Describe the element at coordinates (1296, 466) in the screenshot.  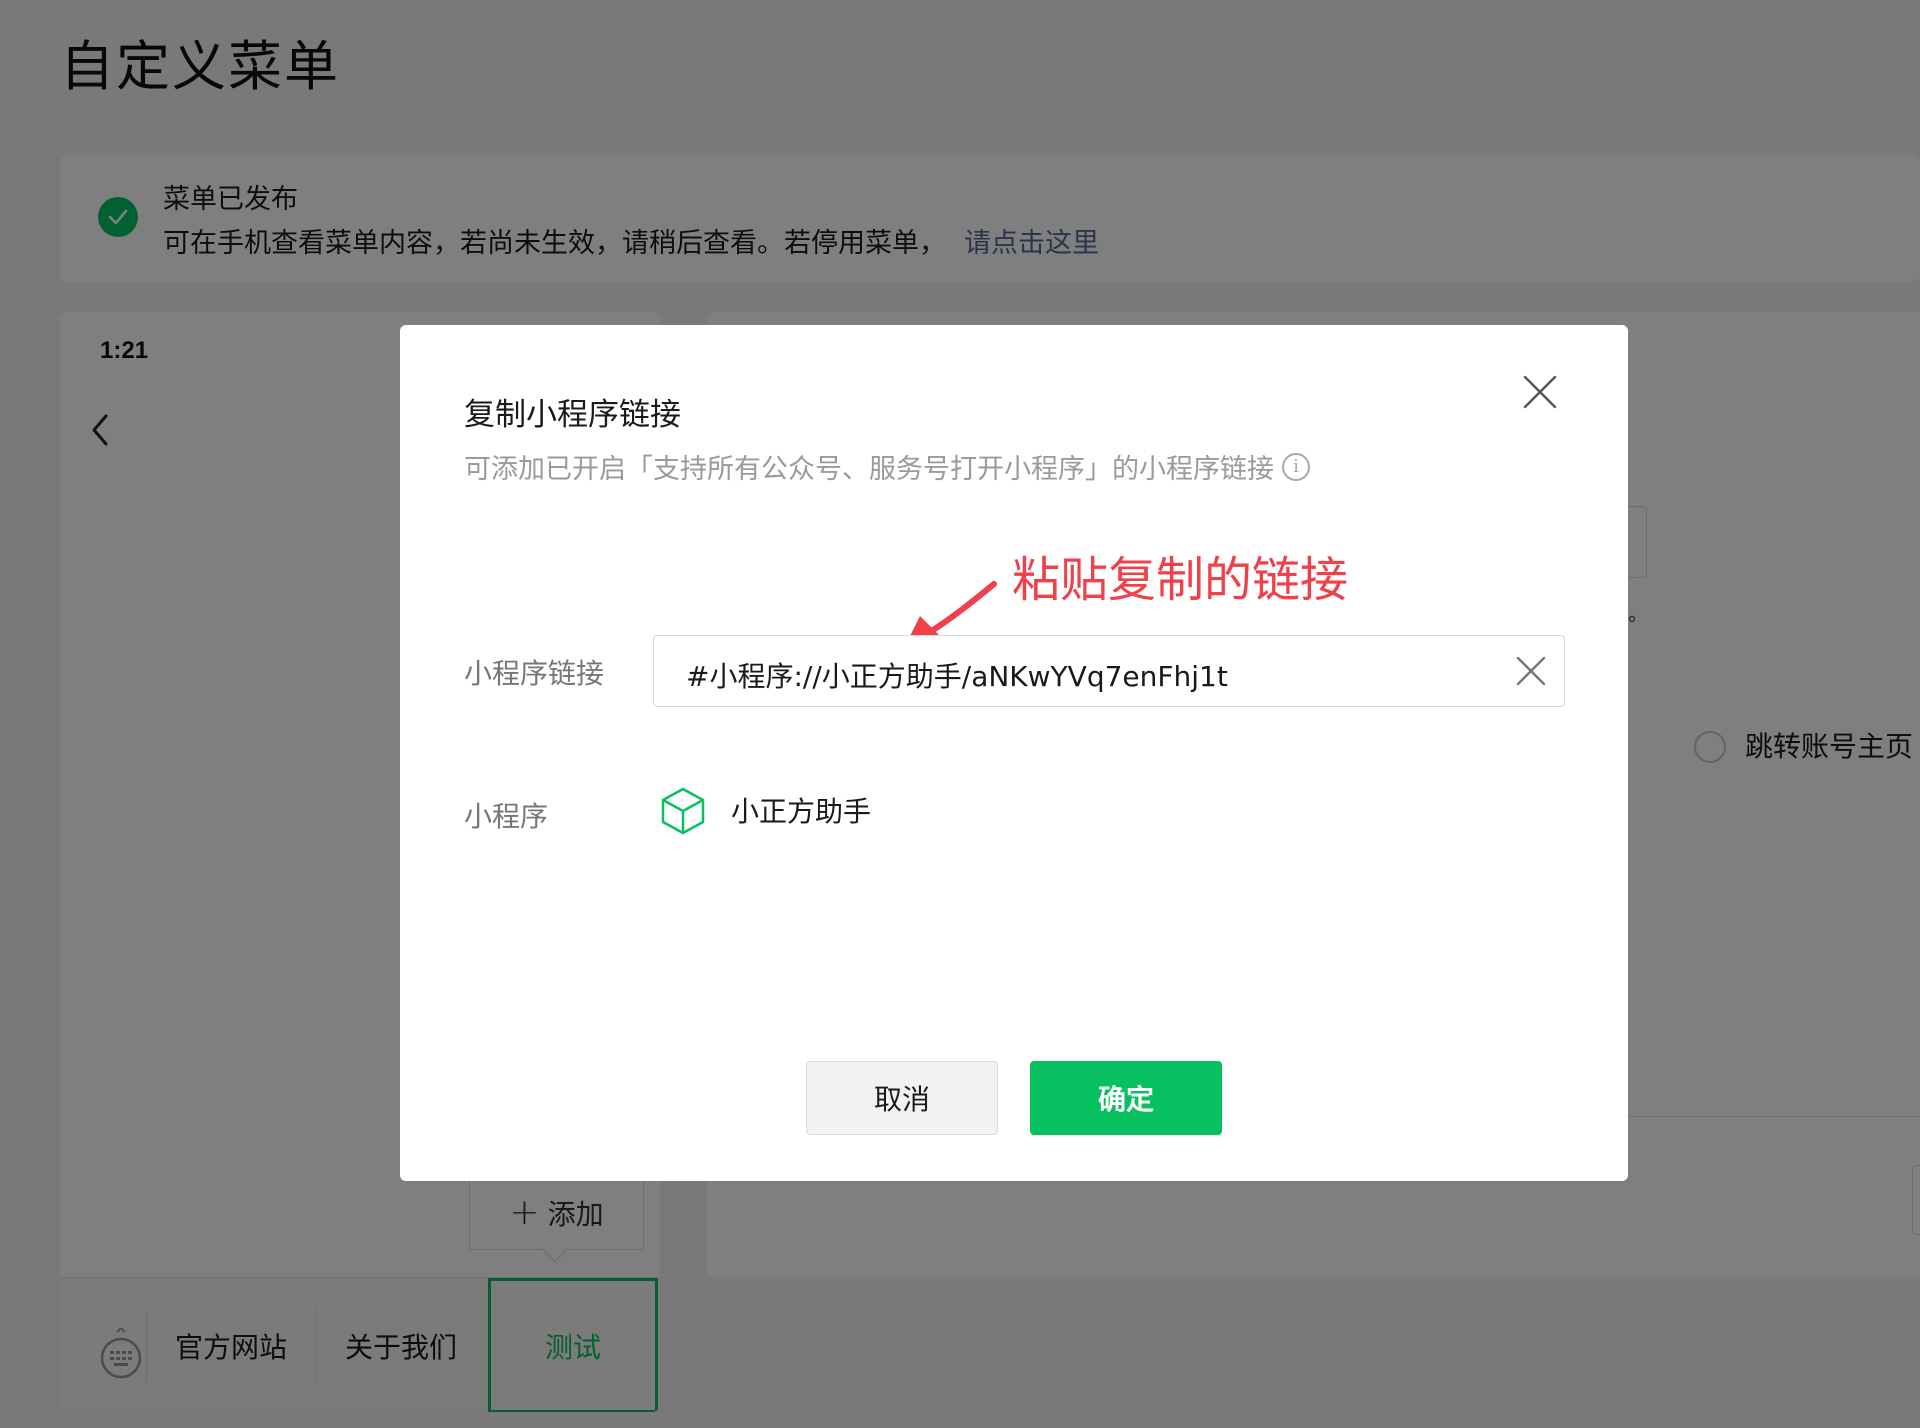
I see `info-icon: i` at that location.